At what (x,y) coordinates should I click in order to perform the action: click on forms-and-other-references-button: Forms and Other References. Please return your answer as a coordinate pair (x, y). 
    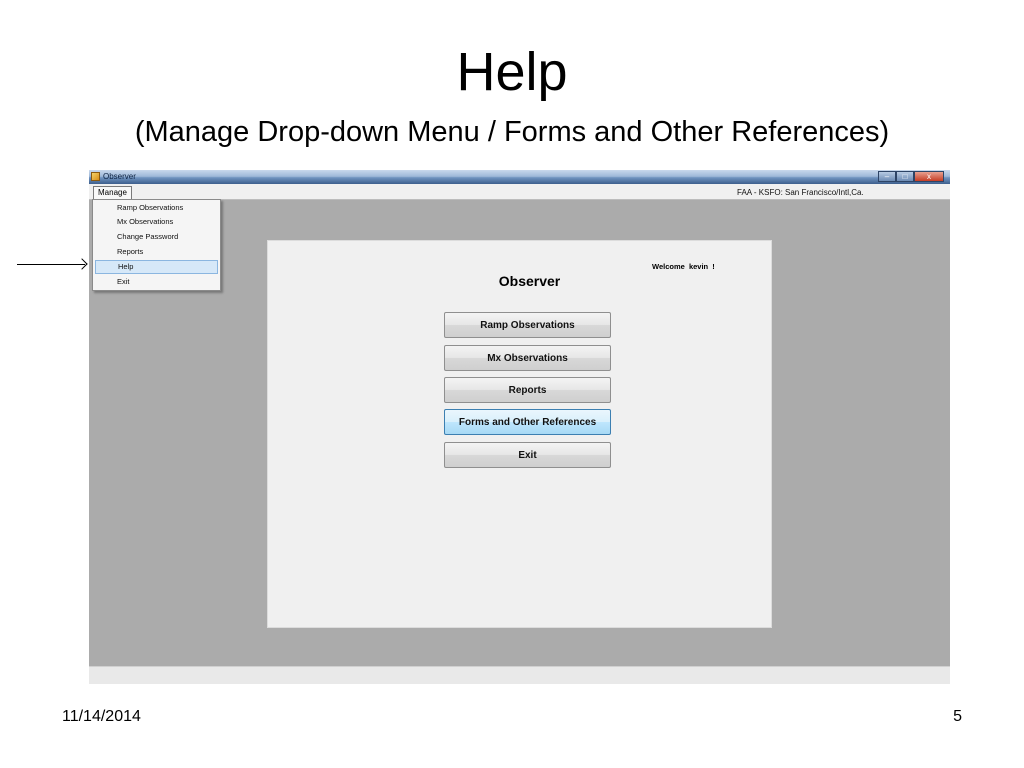
    Looking at the image, I should click on (527, 422).